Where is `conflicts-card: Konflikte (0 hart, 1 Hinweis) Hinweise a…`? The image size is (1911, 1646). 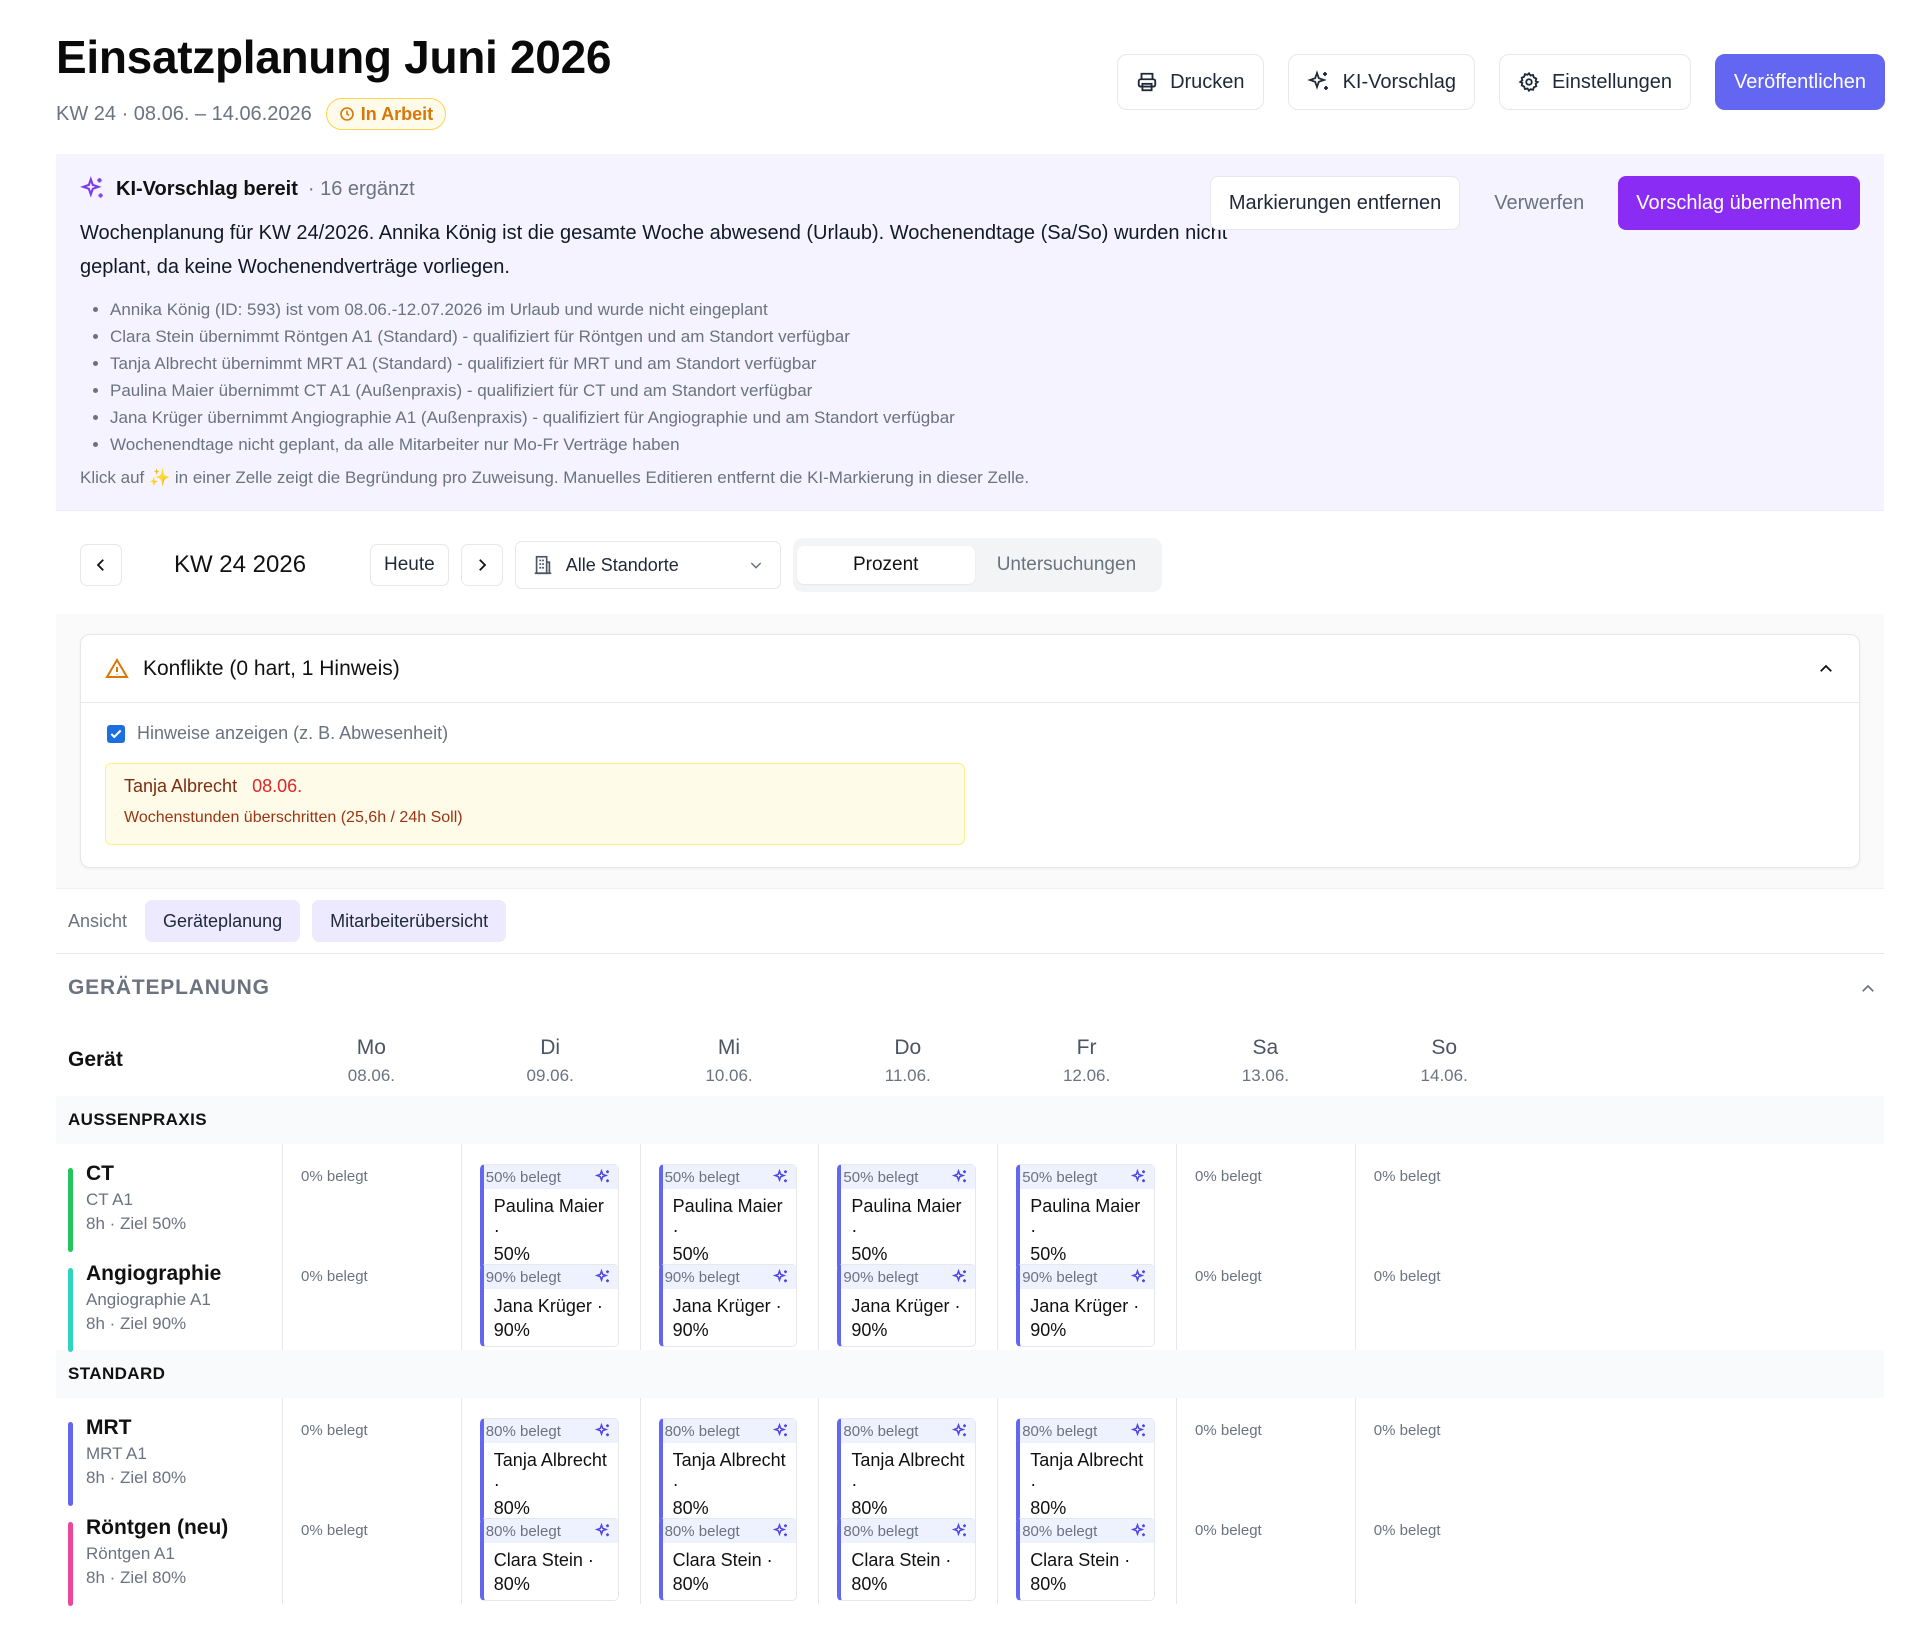
conflicts-card: Konflikte (0 hart, 1 Hinweis) Hinweise a… is located at coordinates (970, 751).